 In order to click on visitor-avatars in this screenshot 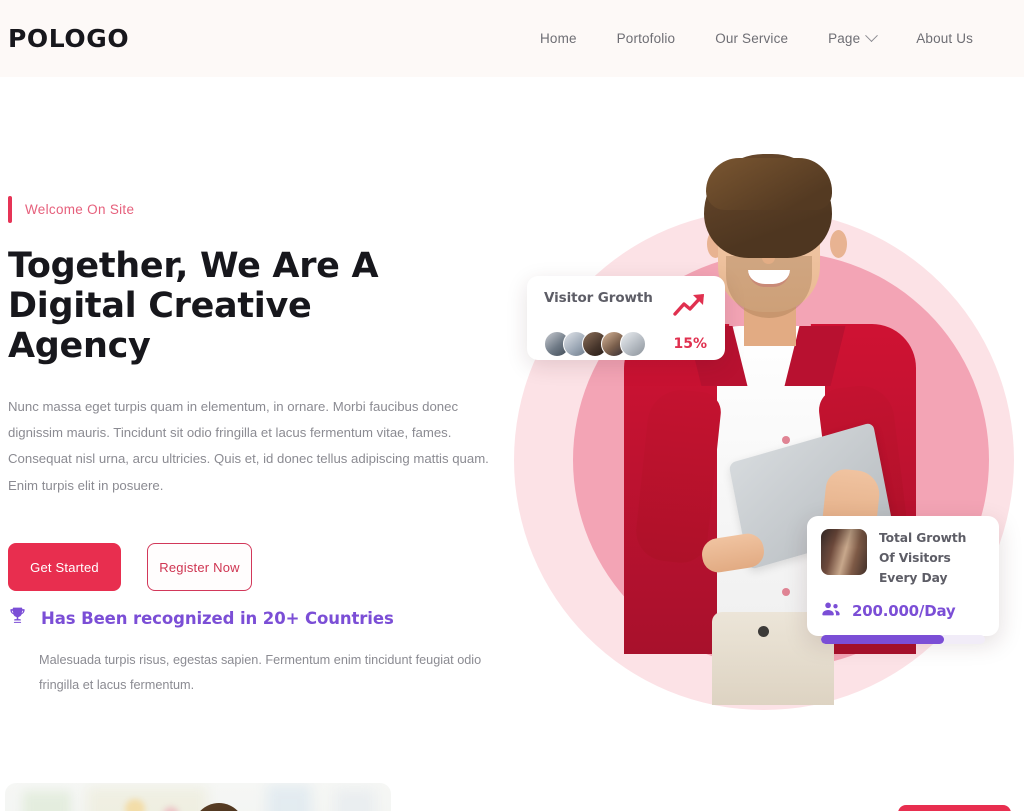, I will do `click(595, 344)`.